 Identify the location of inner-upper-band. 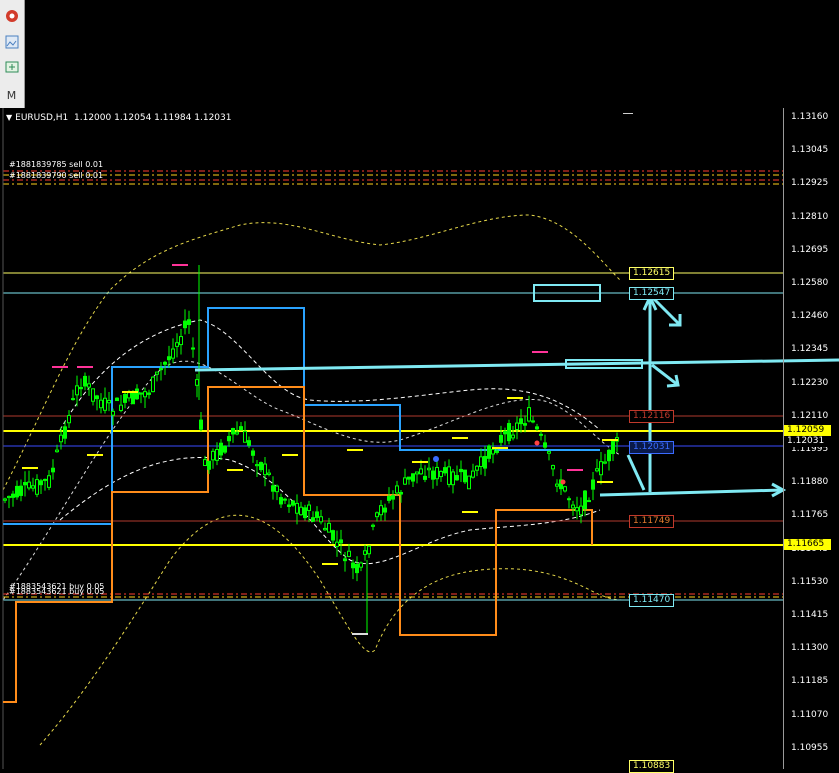
(330, 375).